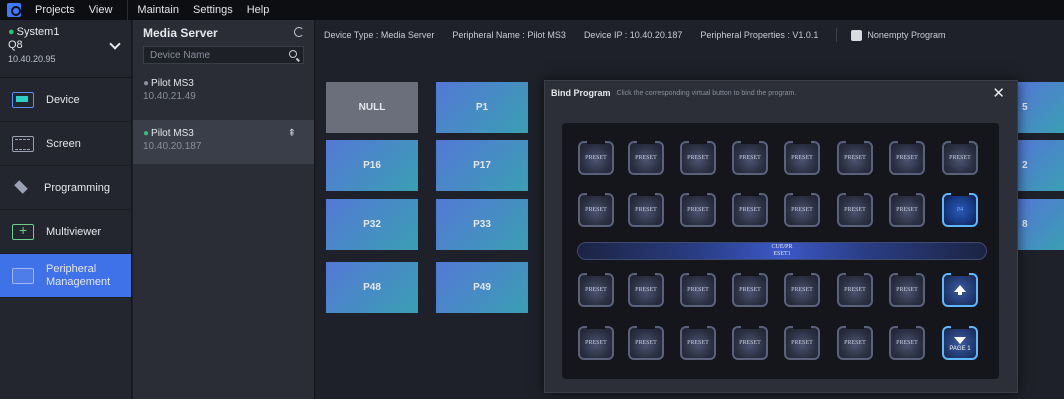 The height and width of the screenshot is (399, 1064). What do you see at coordinates (215, 55) in the screenshot?
I see `device-search-input` at bounding box center [215, 55].